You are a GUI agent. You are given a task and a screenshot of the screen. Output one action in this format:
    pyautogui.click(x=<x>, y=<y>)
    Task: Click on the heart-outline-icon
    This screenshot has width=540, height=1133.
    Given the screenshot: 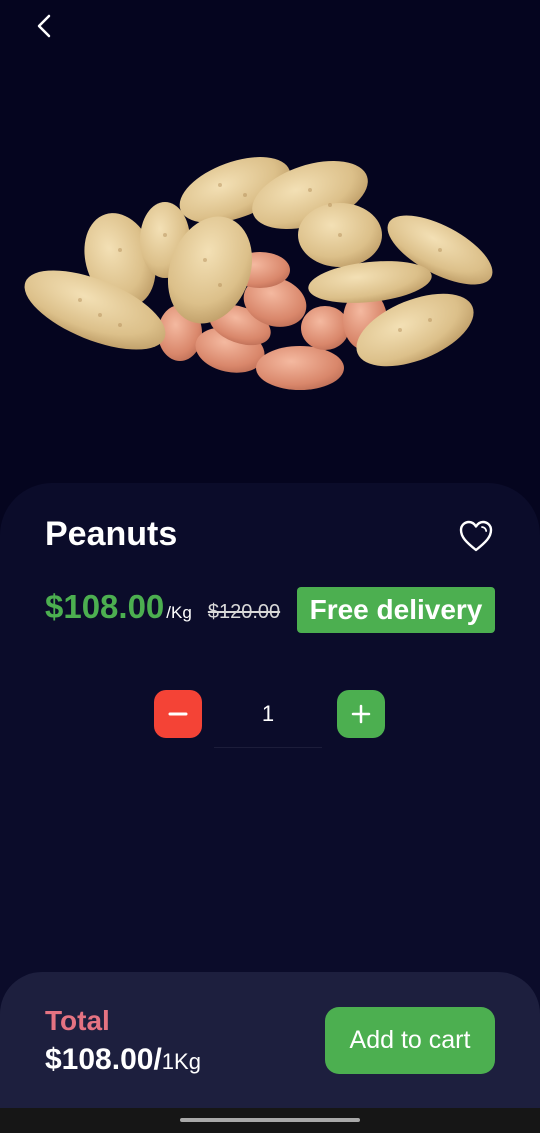 What is the action you would take?
    pyautogui.click(x=476, y=536)
    